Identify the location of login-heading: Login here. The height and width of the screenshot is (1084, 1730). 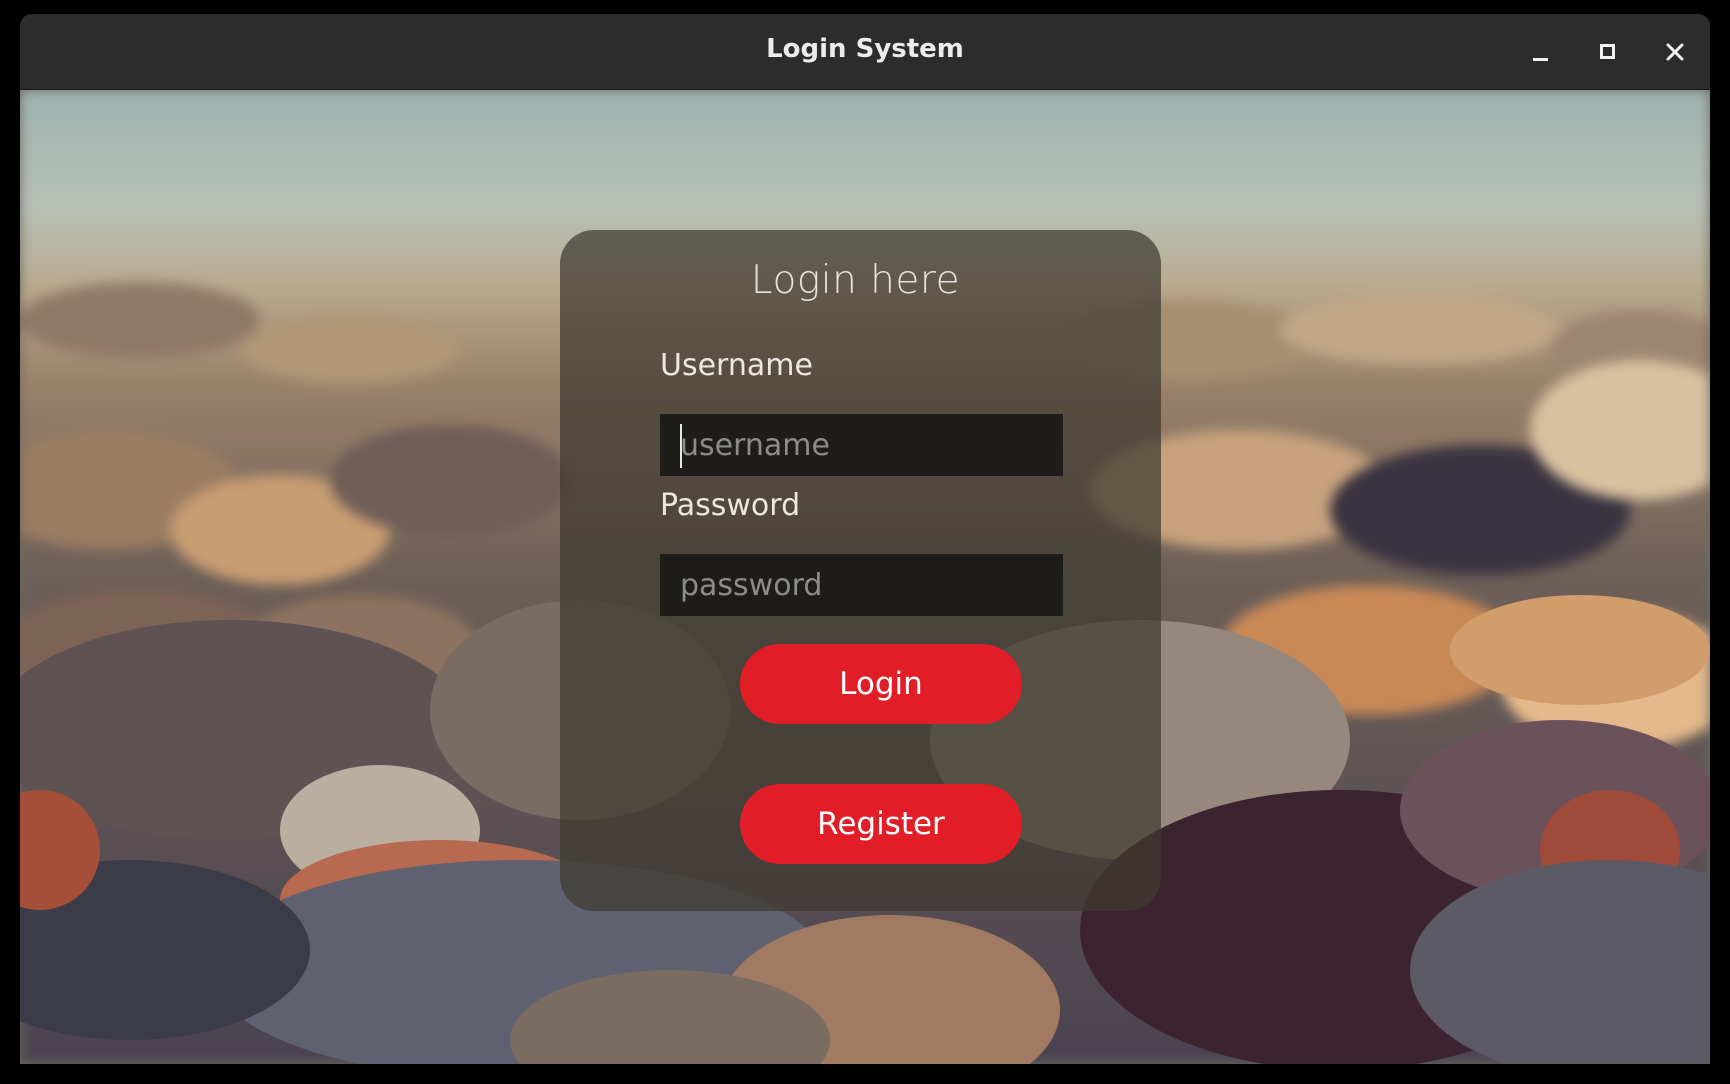
(855, 280).